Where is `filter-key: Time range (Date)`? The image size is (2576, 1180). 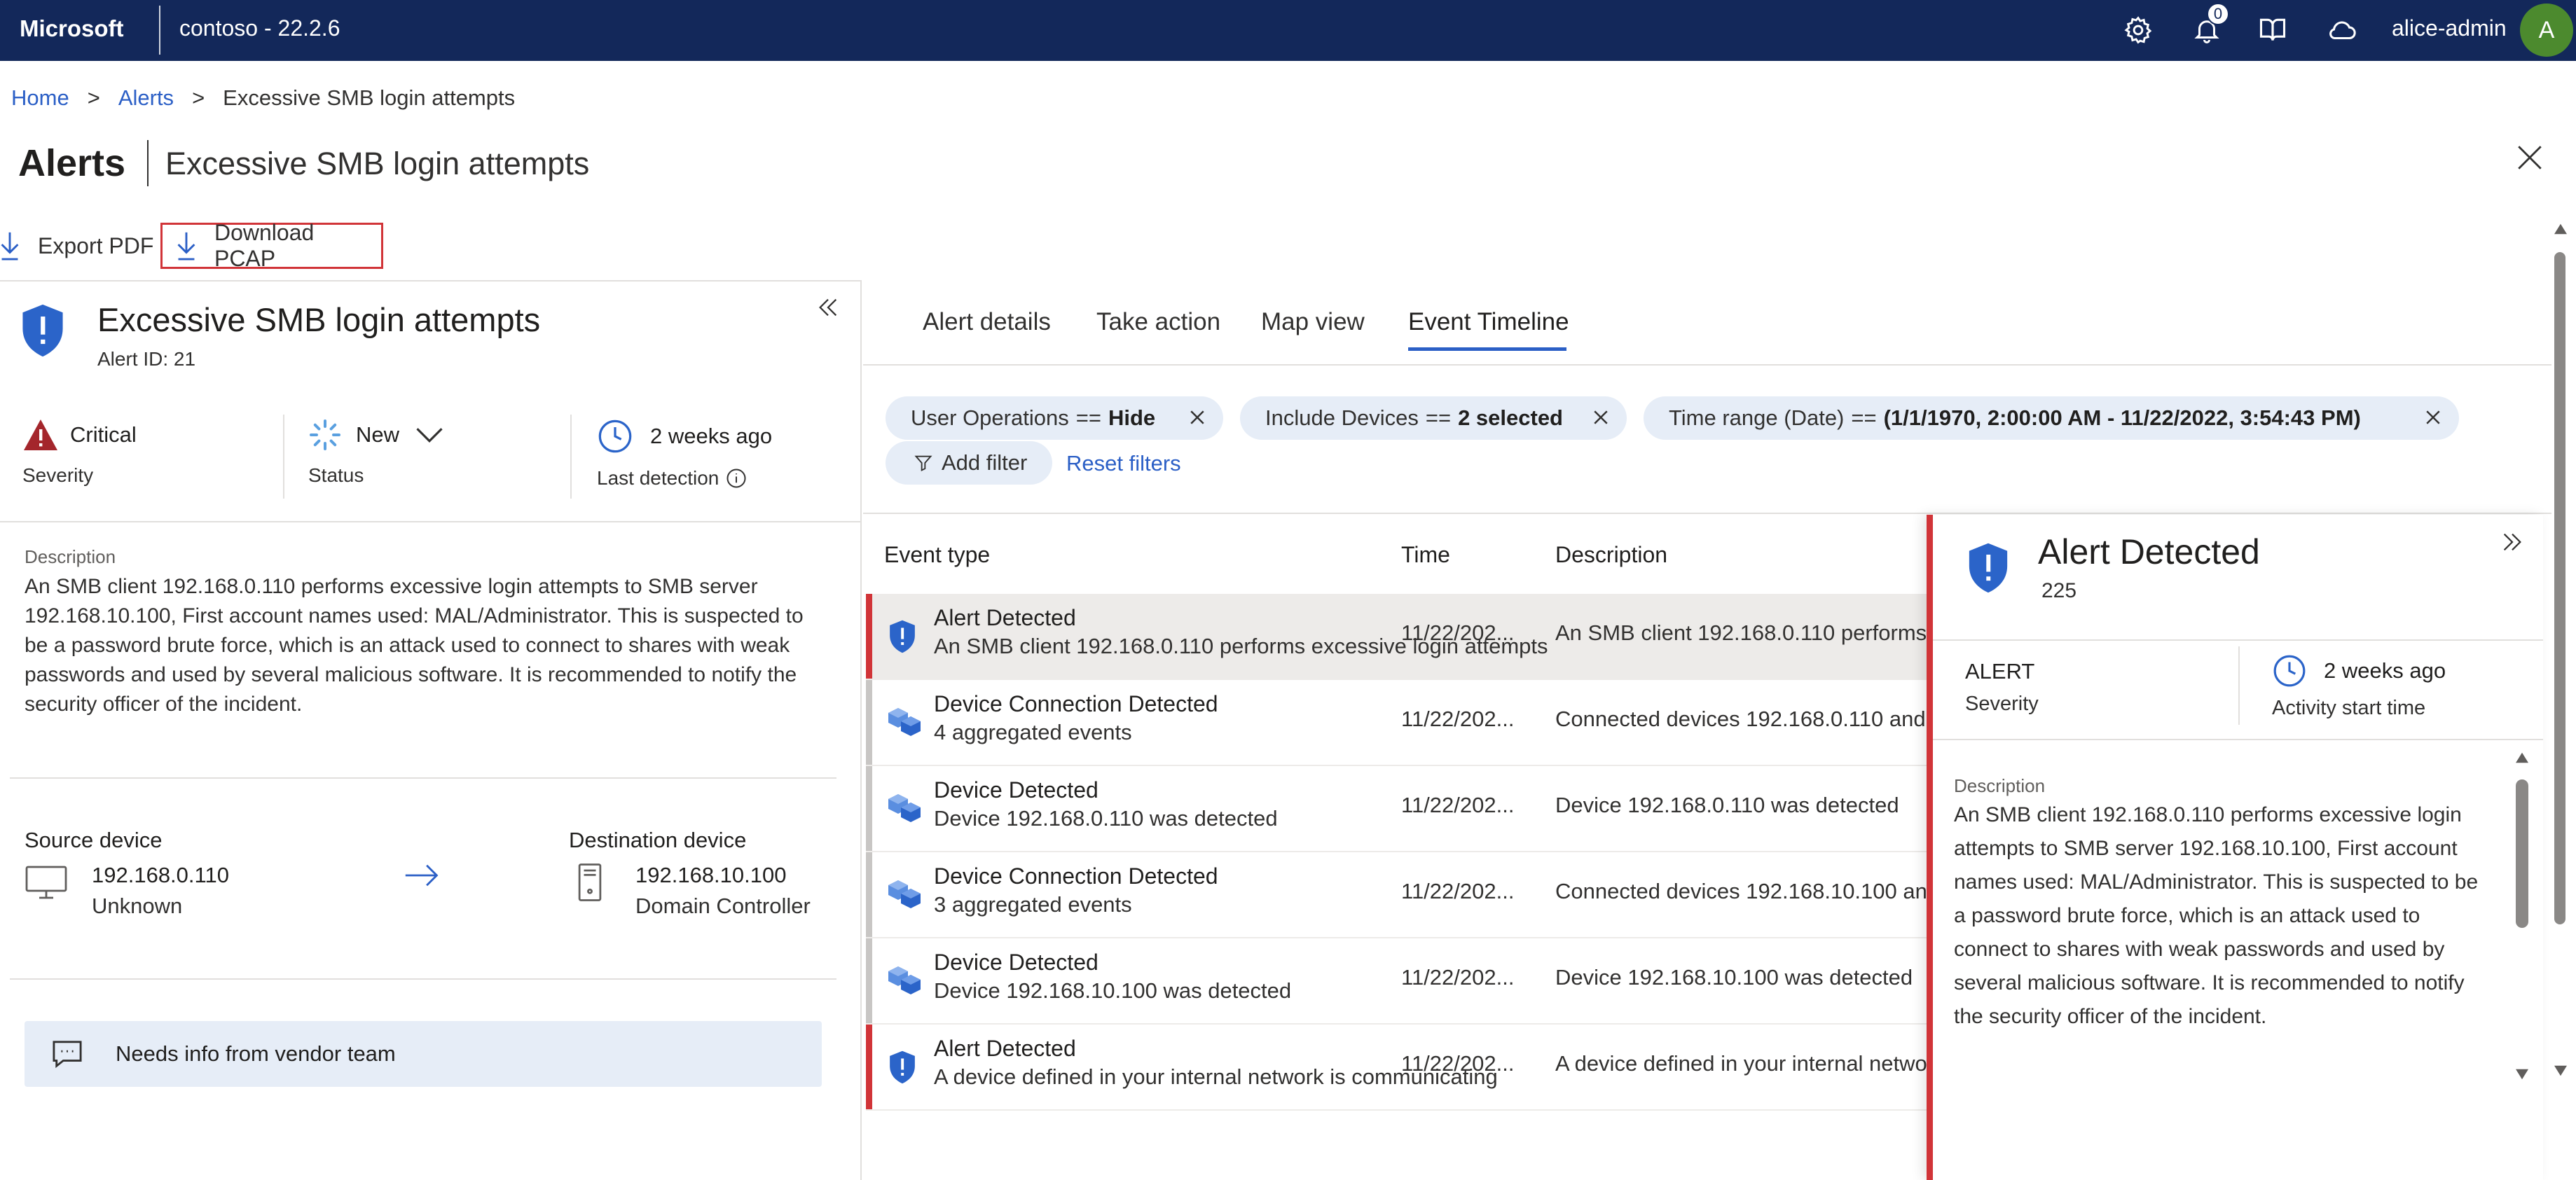
filter-key: Time range (Date) is located at coordinates (1757, 417).